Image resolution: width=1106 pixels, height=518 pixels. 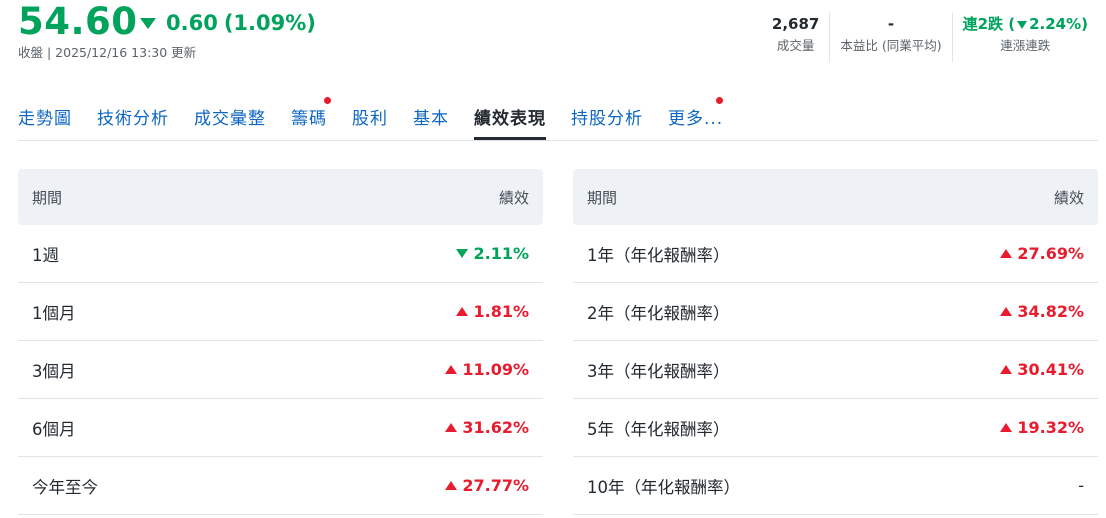 What do you see at coordinates (658, 313) in the screenshot?
I see `row-period: 2年（年化報酬率）` at bounding box center [658, 313].